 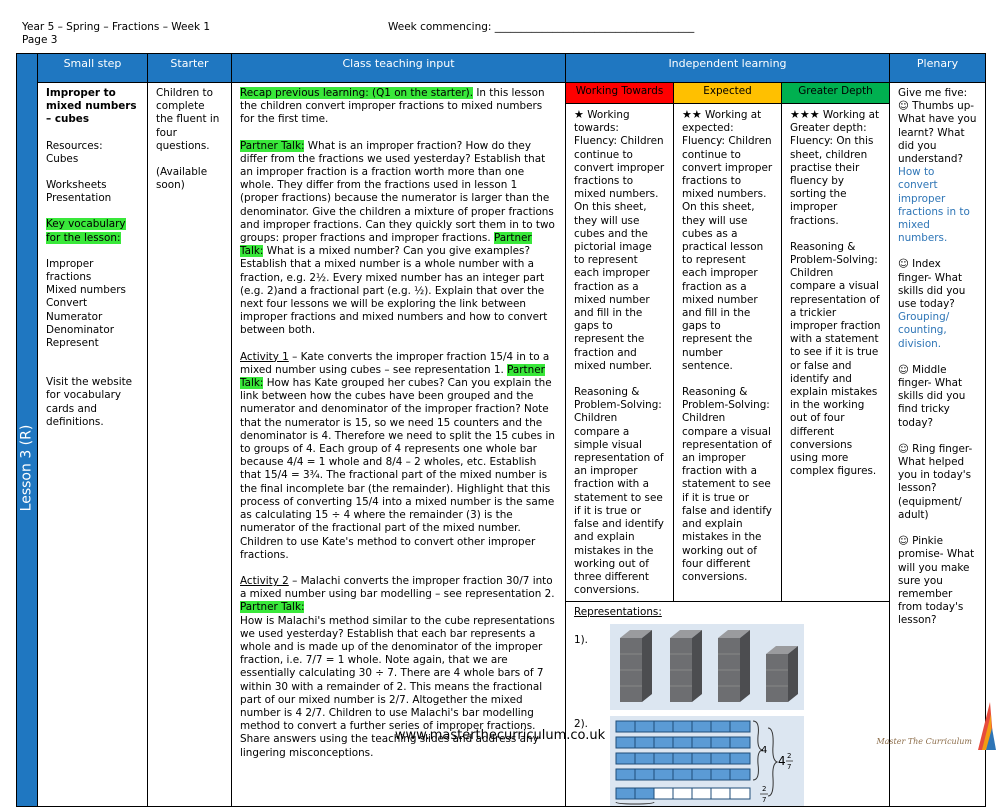 I want to click on representations-label: Representations:, so click(x=618, y=612).